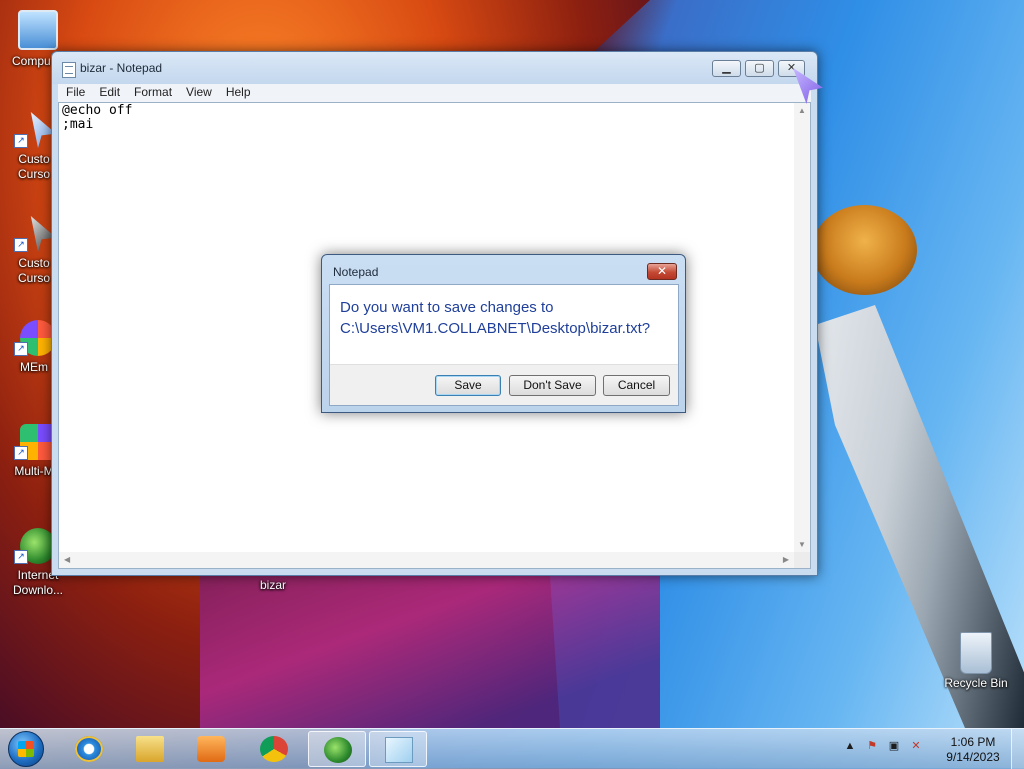 This screenshot has width=1024, height=769. I want to click on vertical-scrollbar: ▲ ▼, so click(802, 327).